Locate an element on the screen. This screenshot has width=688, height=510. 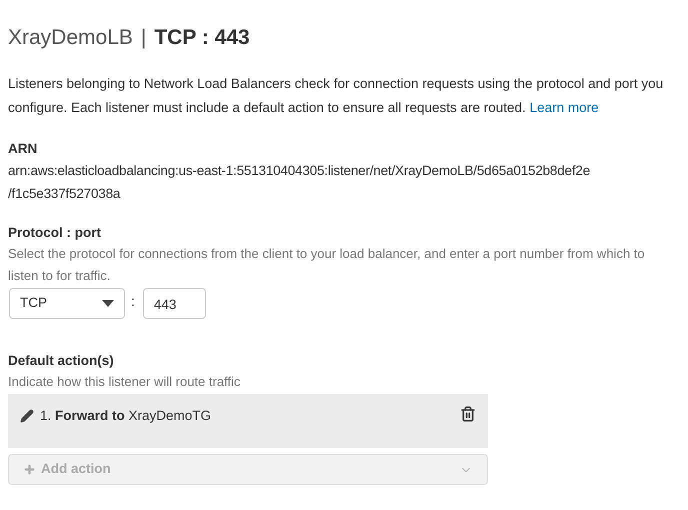
action-text: 1. Forward to XrayDemoTG is located at coordinates (126, 416).